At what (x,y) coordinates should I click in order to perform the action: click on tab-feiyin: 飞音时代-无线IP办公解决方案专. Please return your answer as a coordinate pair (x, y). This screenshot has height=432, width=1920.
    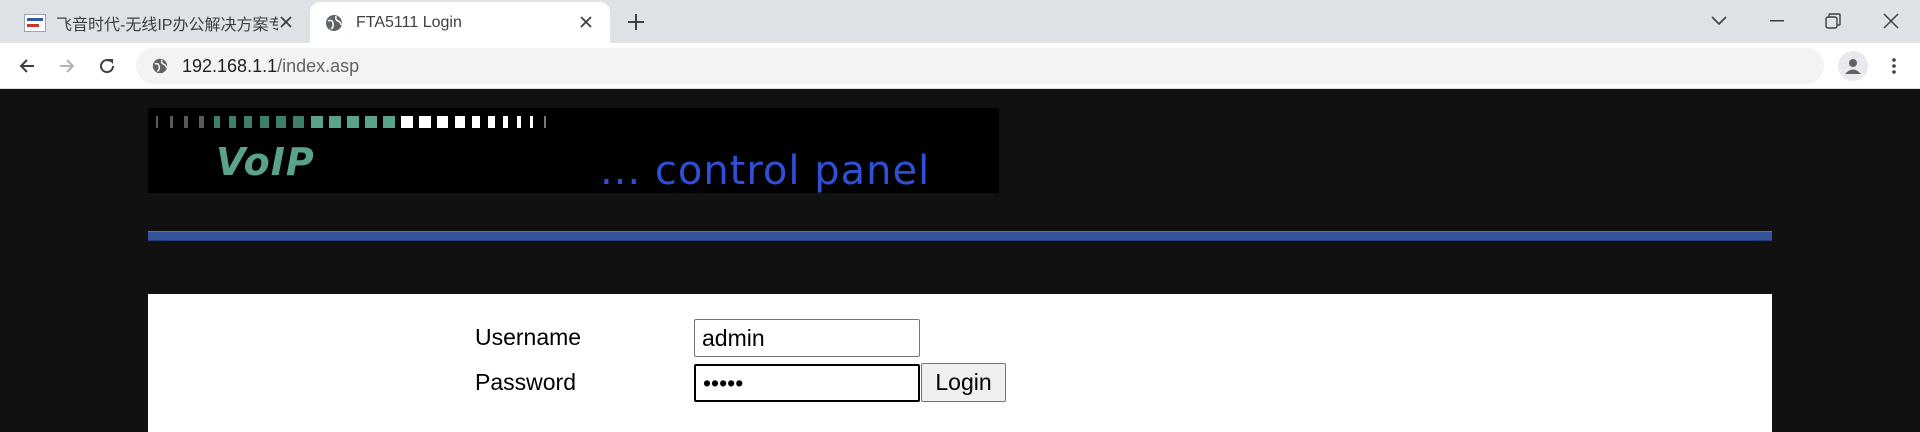
    Looking at the image, I should click on (155, 22).